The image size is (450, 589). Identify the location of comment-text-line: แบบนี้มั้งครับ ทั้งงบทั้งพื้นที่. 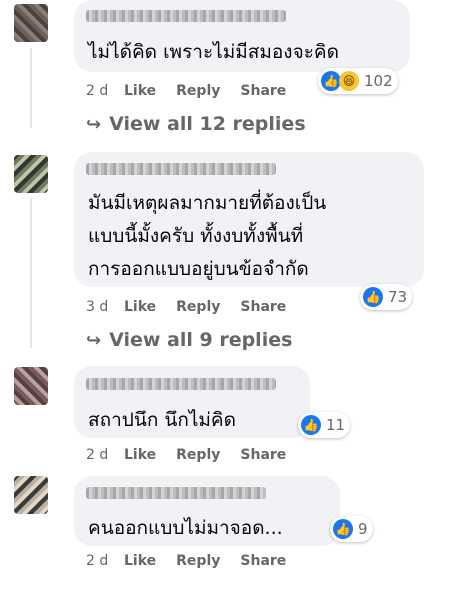
(196, 236).